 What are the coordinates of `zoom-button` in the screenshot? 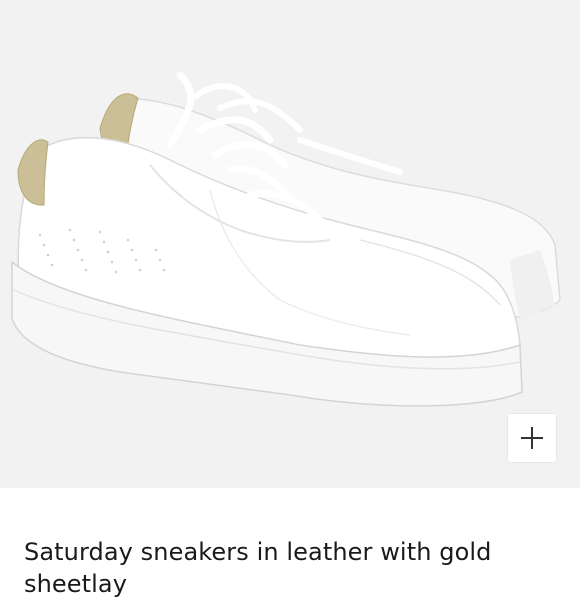 It's located at (532, 438).